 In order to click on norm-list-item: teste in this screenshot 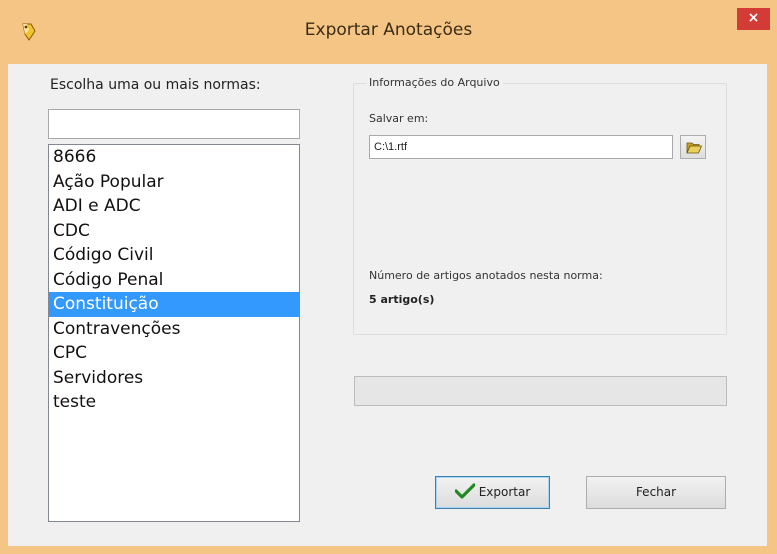, I will do `click(174, 402)`.